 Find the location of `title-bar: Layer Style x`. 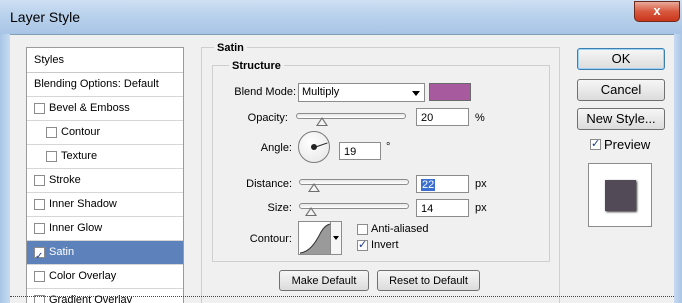

title-bar: Layer Style x is located at coordinates (341, 17).